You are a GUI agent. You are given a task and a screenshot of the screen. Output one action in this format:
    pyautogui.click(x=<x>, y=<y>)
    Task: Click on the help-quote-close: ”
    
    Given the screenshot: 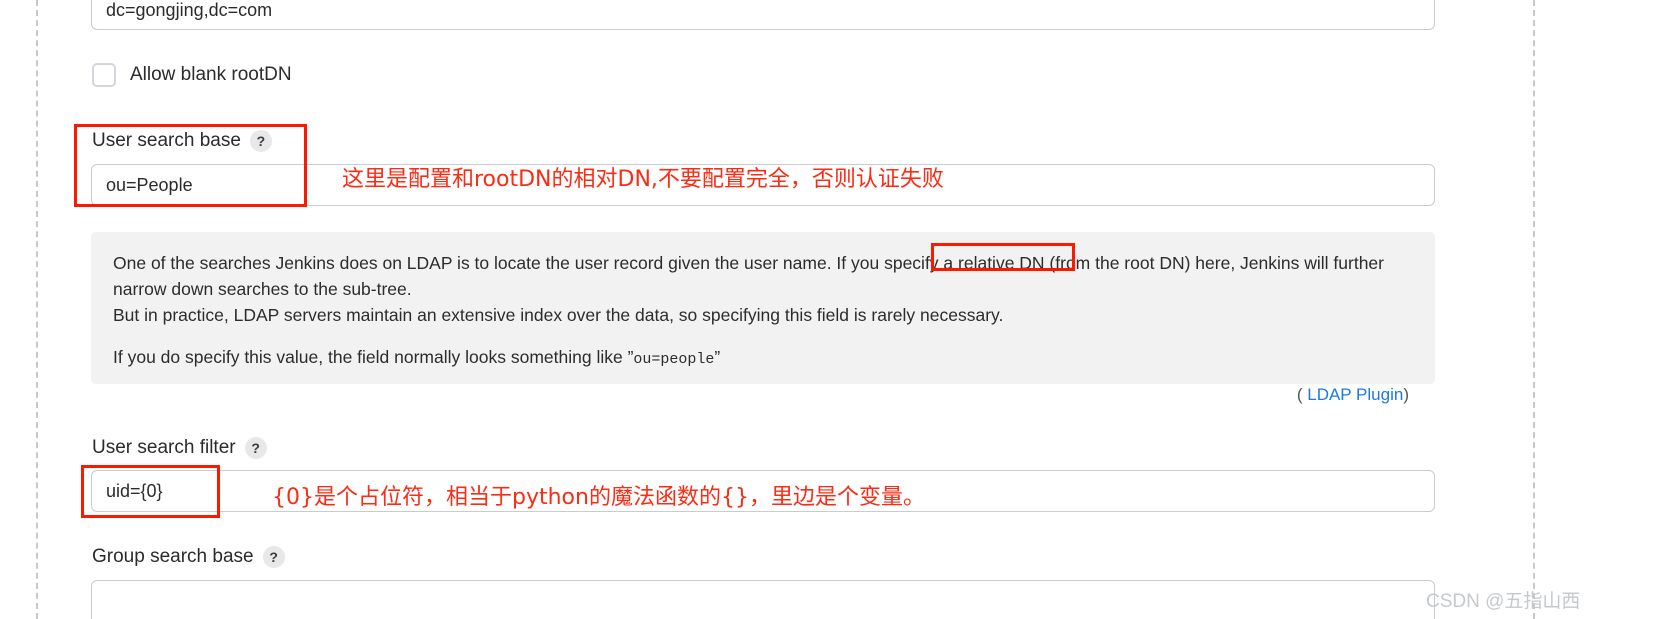 What is the action you would take?
    pyautogui.click(x=717, y=357)
    